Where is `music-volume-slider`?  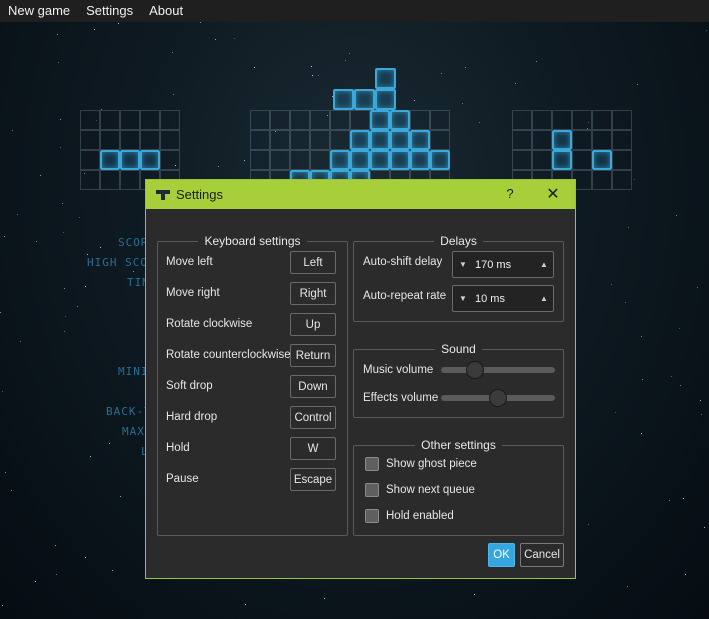 music-volume-slider is located at coordinates (498, 370).